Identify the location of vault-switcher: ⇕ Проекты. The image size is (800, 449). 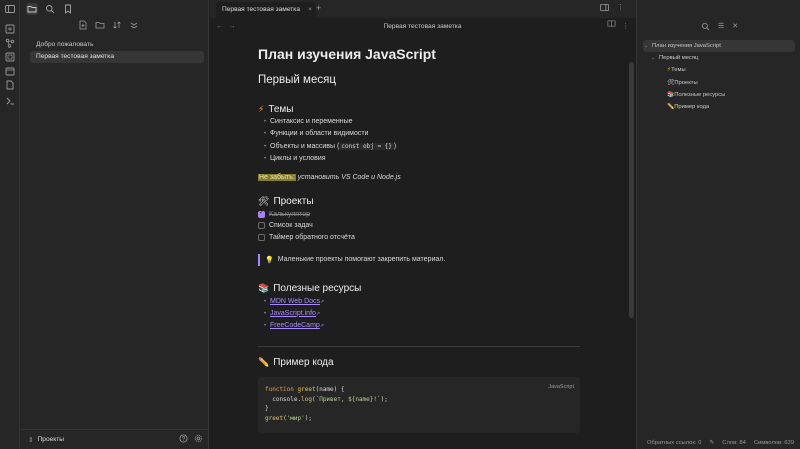
(114, 439).